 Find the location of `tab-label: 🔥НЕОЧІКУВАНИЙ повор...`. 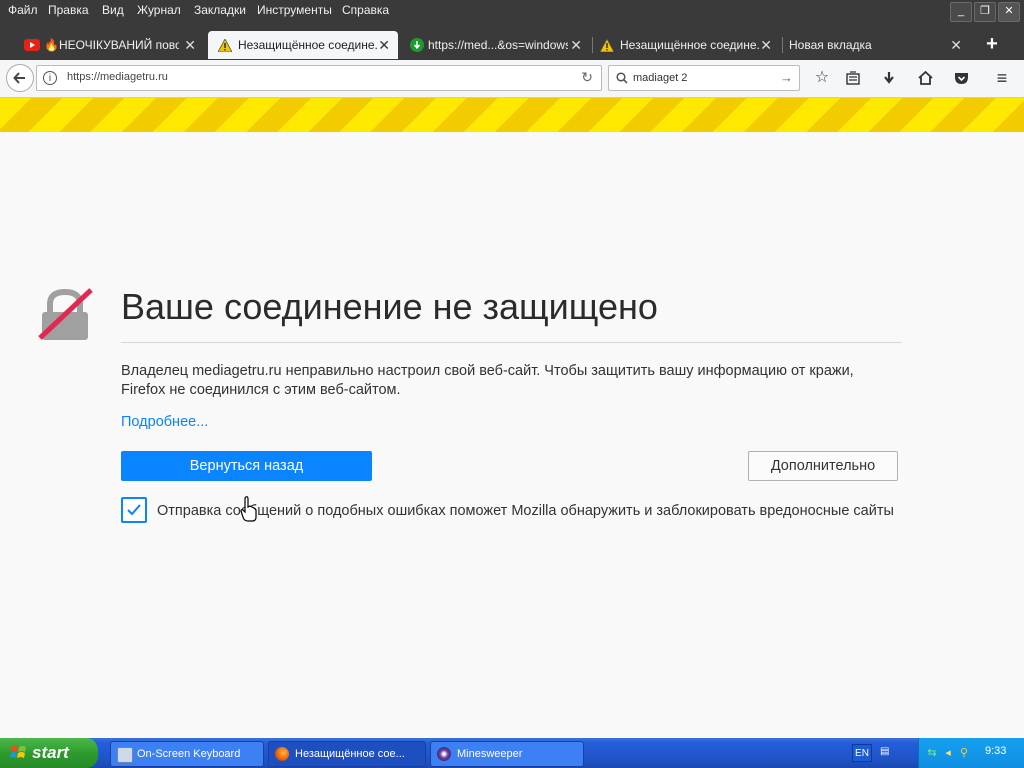

tab-label: 🔥НЕОЧІКУВАНИЙ повор... is located at coordinates (111, 45).